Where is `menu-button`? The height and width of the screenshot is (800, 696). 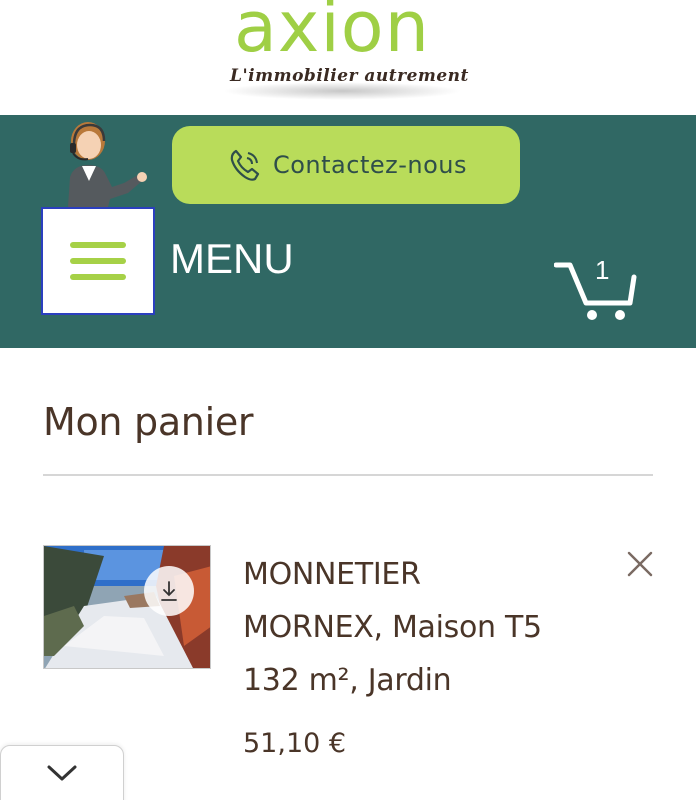
menu-button is located at coordinates (98, 261).